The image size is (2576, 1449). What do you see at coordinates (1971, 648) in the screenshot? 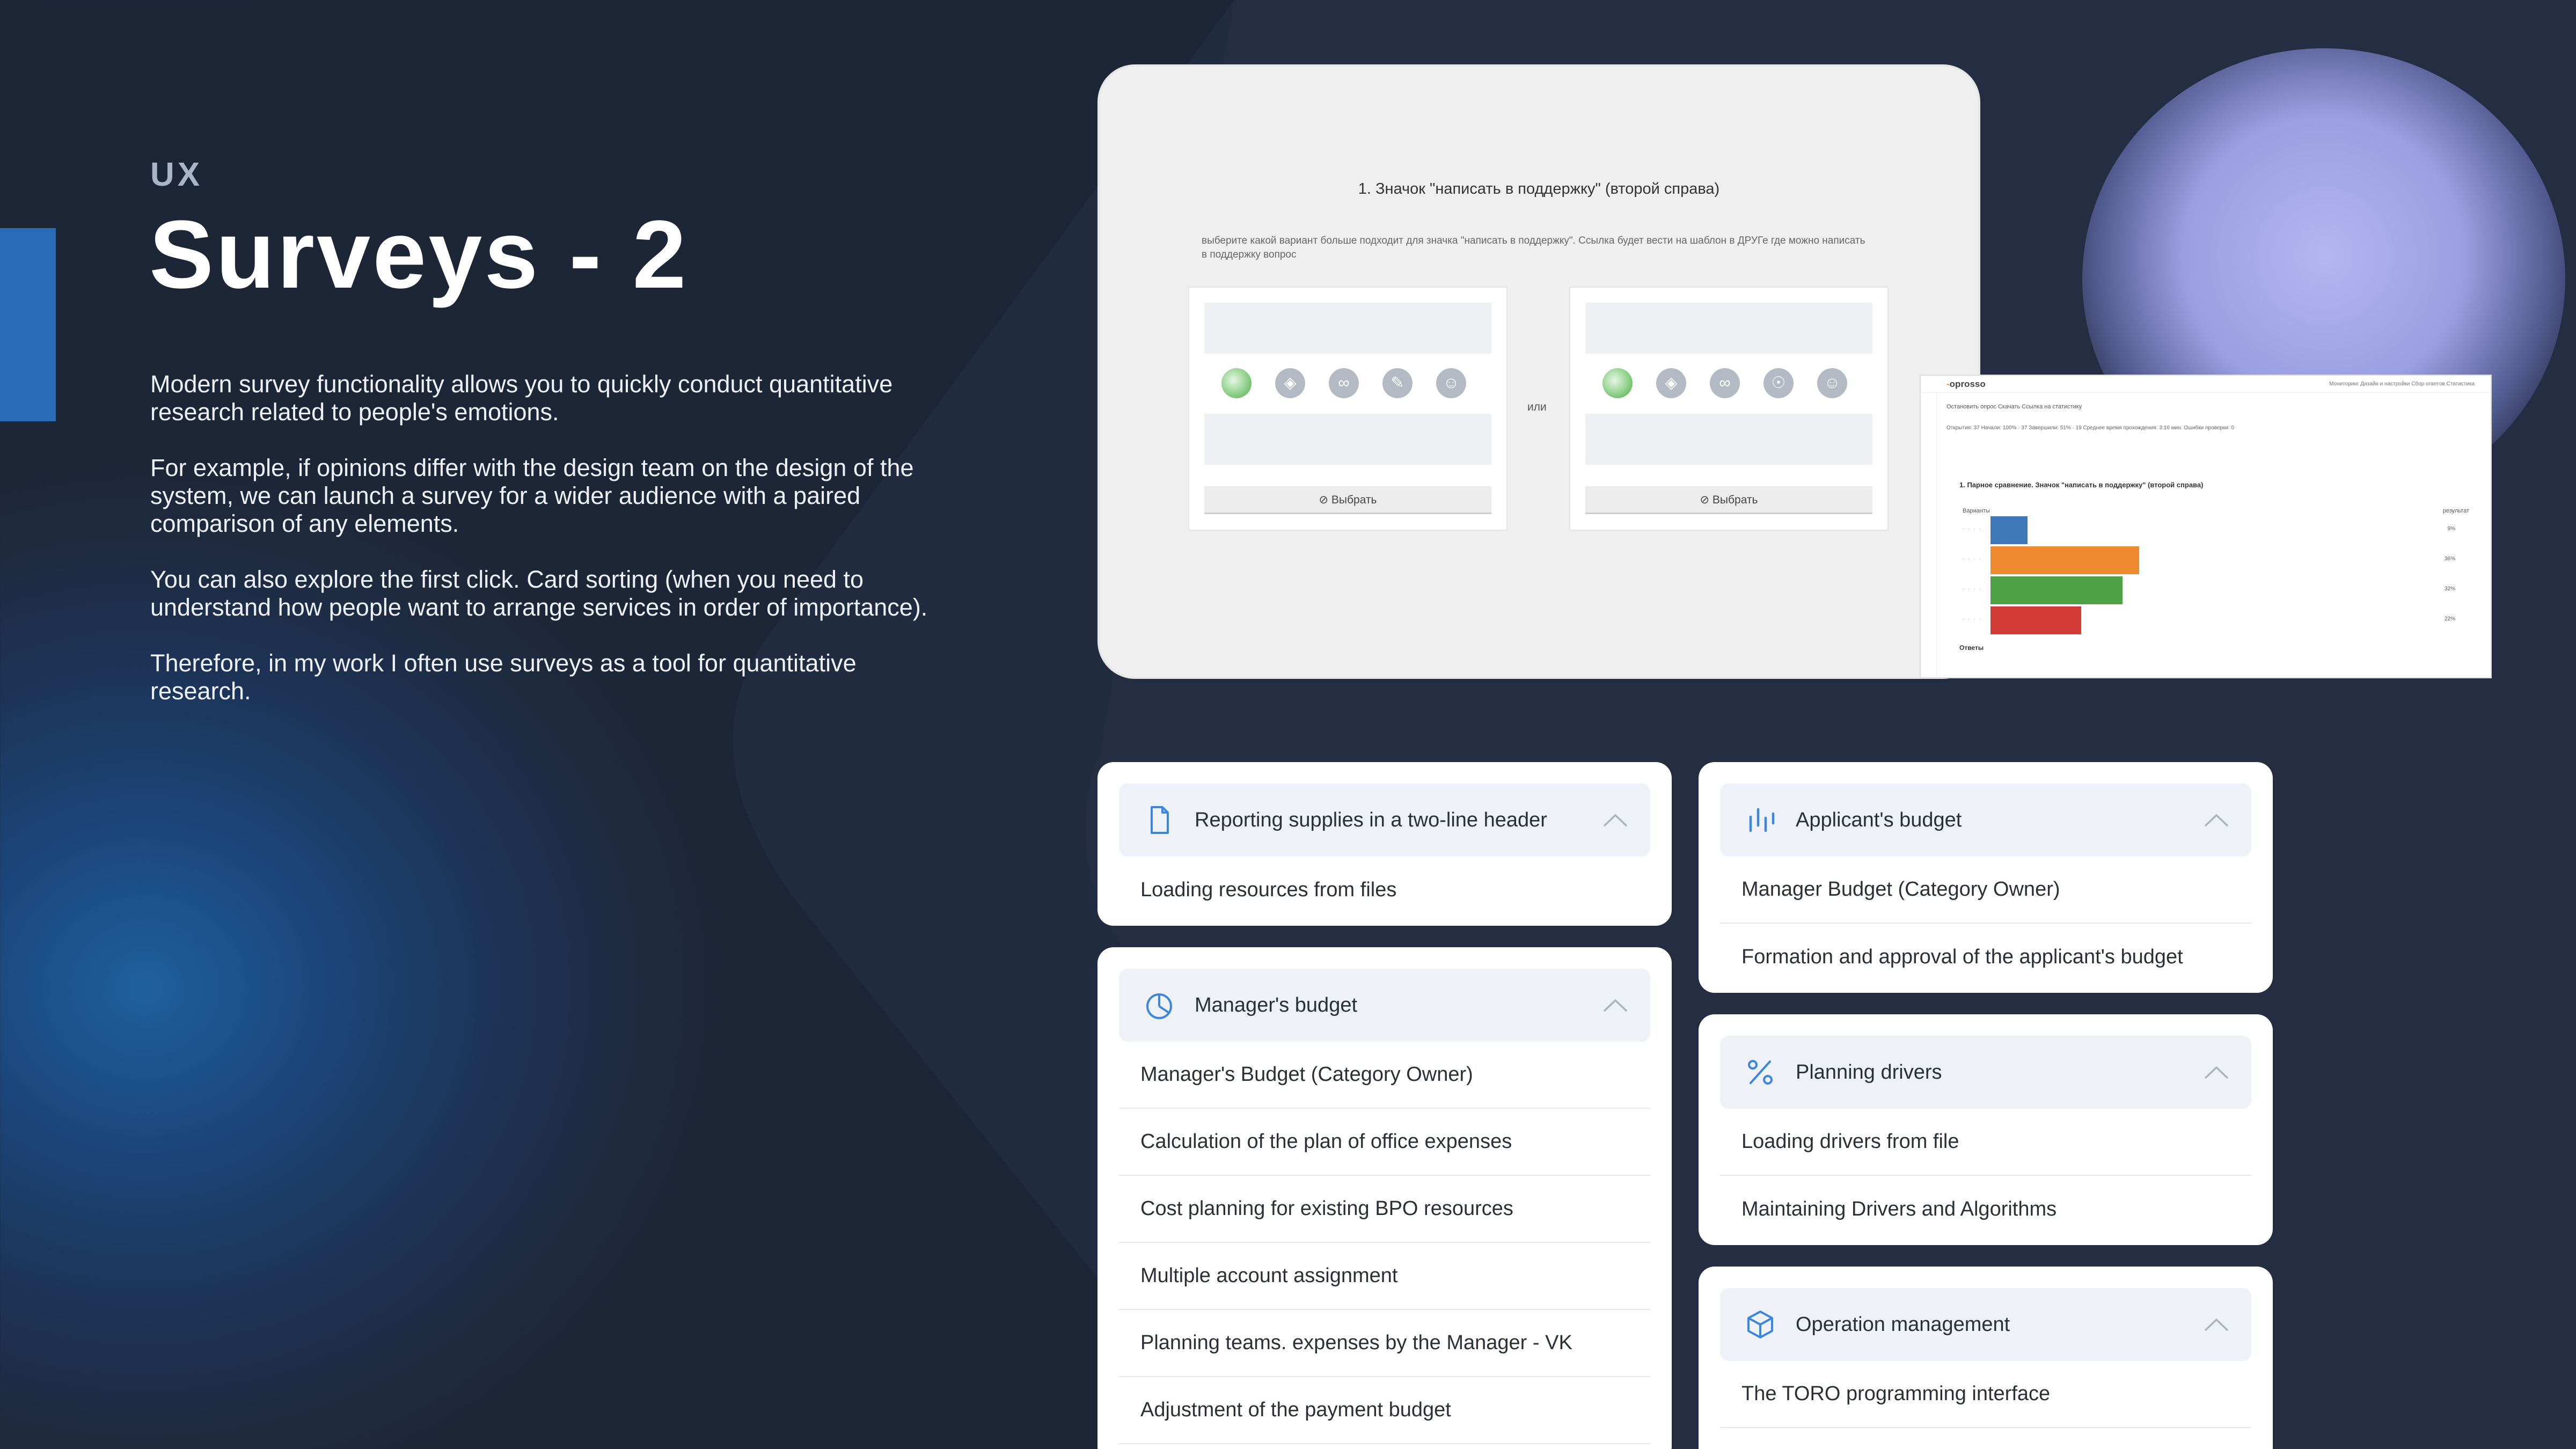
I see `answers-toggle: Ответы` at bounding box center [1971, 648].